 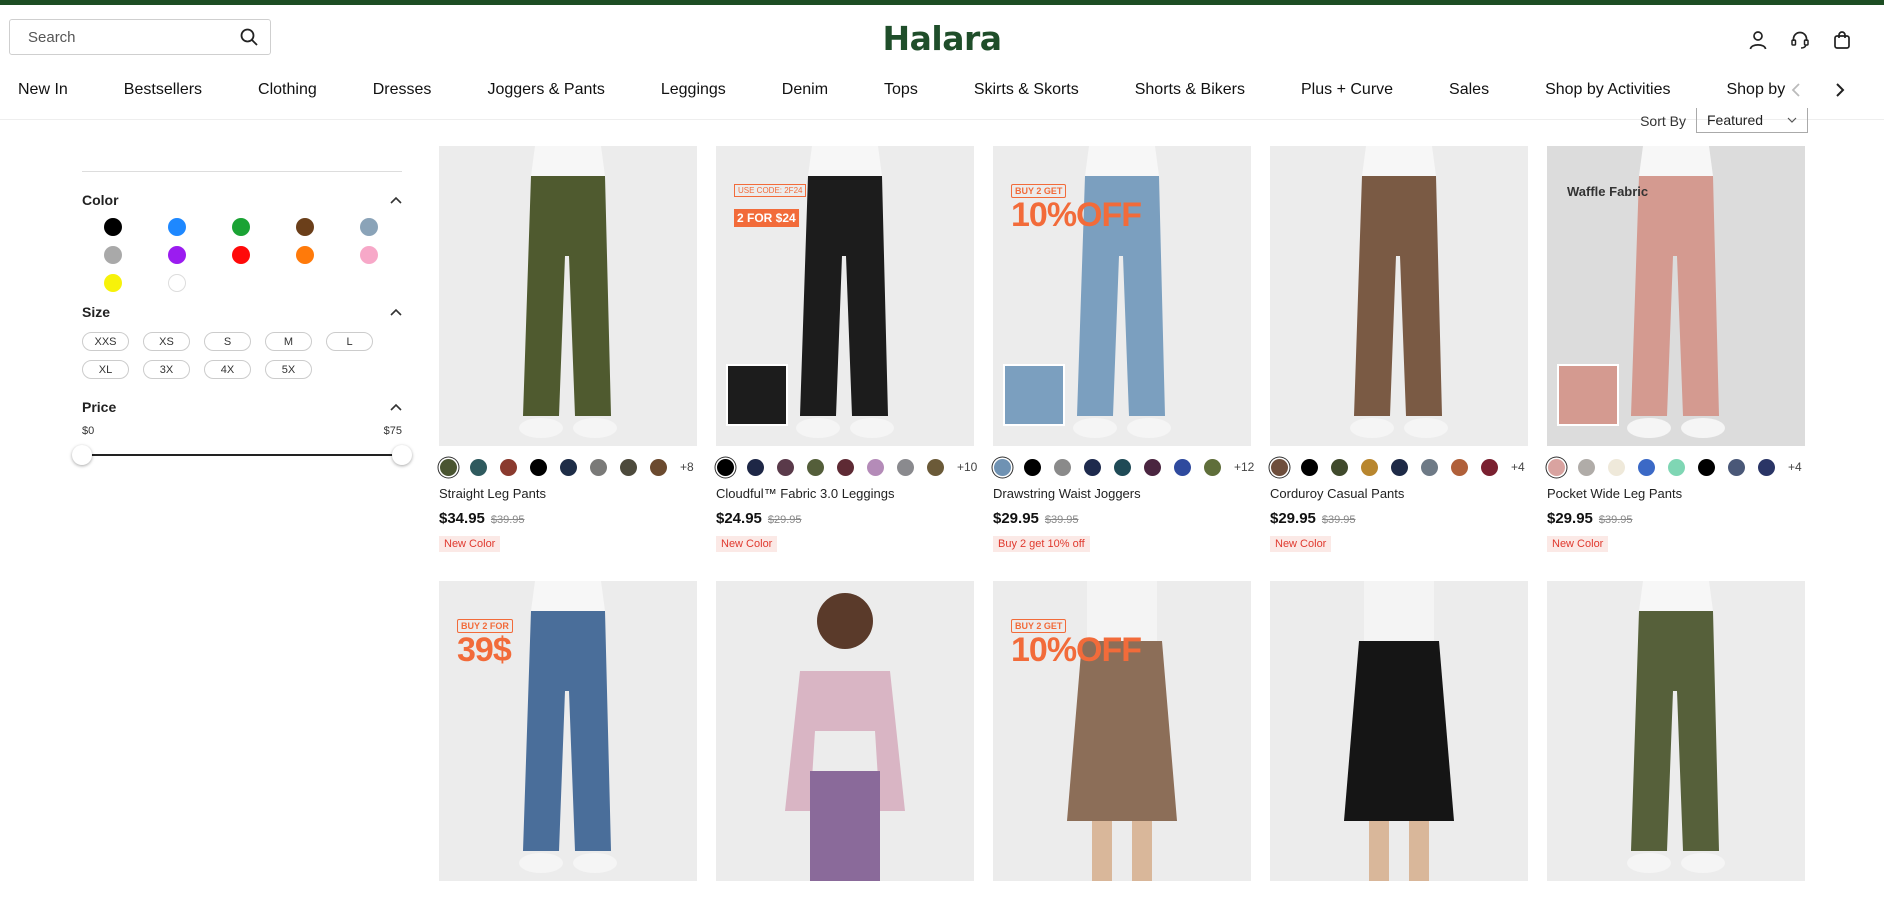 What do you see at coordinates (845, 296) in the screenshot?
I see `product-image: USE CODE: 2F24 2 FOR $24` at bounding box center [845, 296].